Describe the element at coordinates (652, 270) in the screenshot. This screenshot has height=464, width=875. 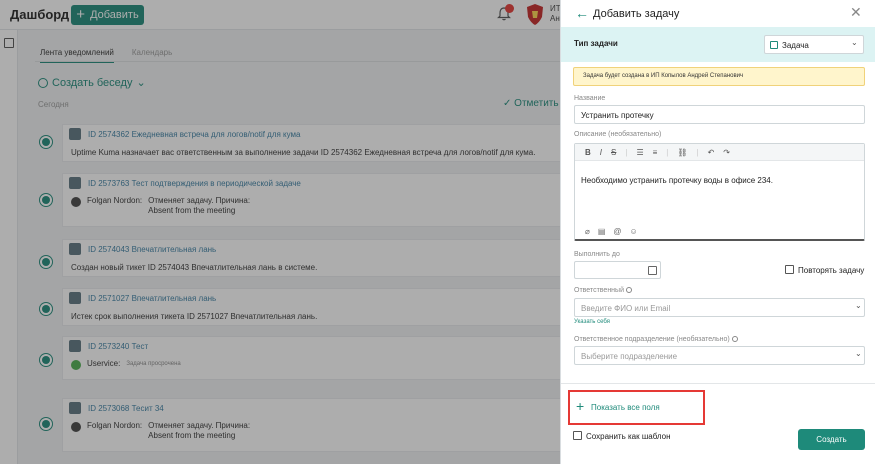
I see `calendar-icon` at that location.